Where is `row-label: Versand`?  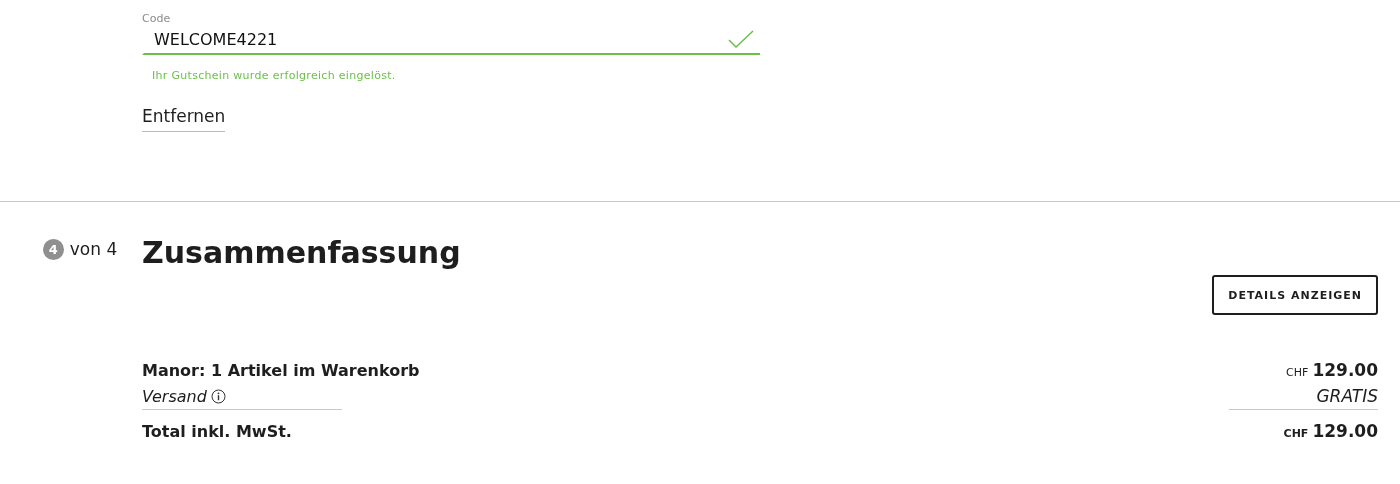
row-label: Versand is located at coordinates (174, 396).